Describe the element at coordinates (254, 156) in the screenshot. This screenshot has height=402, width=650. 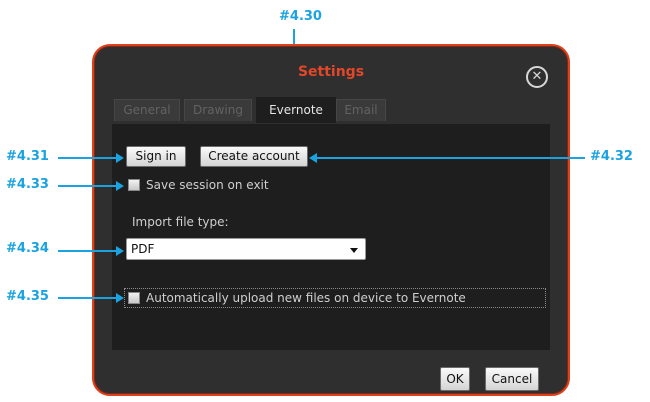
I see `create-account-button: Create account` at that location.